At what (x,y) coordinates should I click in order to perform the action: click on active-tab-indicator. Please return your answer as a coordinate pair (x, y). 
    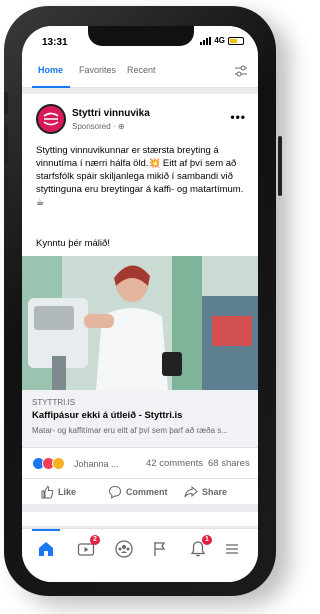
    Looking at the image, I should click on (51, 87).